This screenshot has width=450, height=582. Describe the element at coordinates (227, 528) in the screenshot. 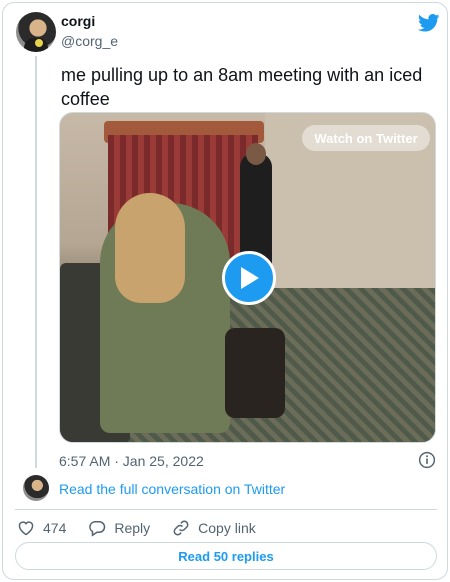

I see `copy-link-label: Copy link` at that location.